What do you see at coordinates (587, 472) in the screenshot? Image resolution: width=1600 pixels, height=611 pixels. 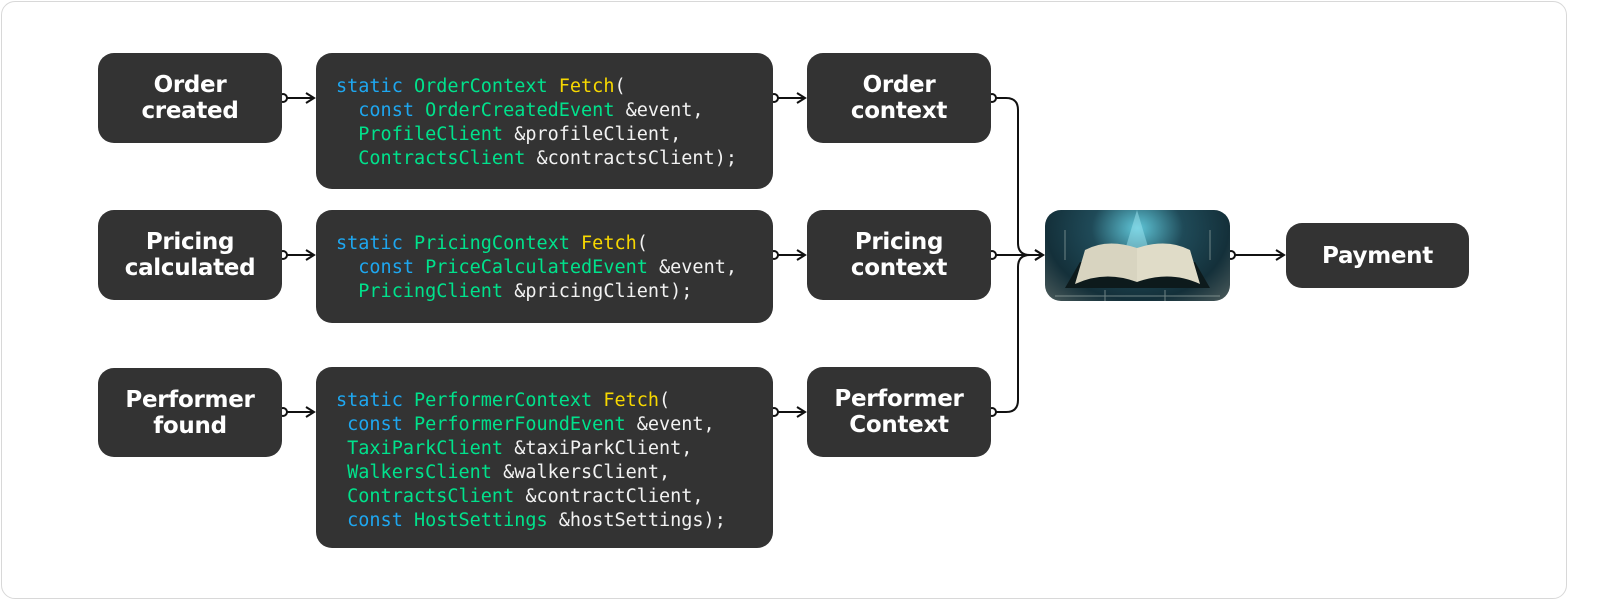 I see `code-token: &walkersClient,` at bounding box center [587, 472].